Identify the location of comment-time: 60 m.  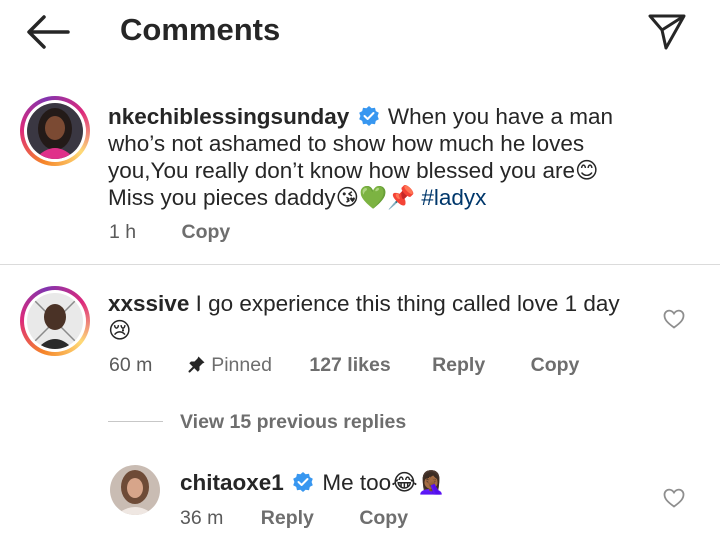
(131, 365).